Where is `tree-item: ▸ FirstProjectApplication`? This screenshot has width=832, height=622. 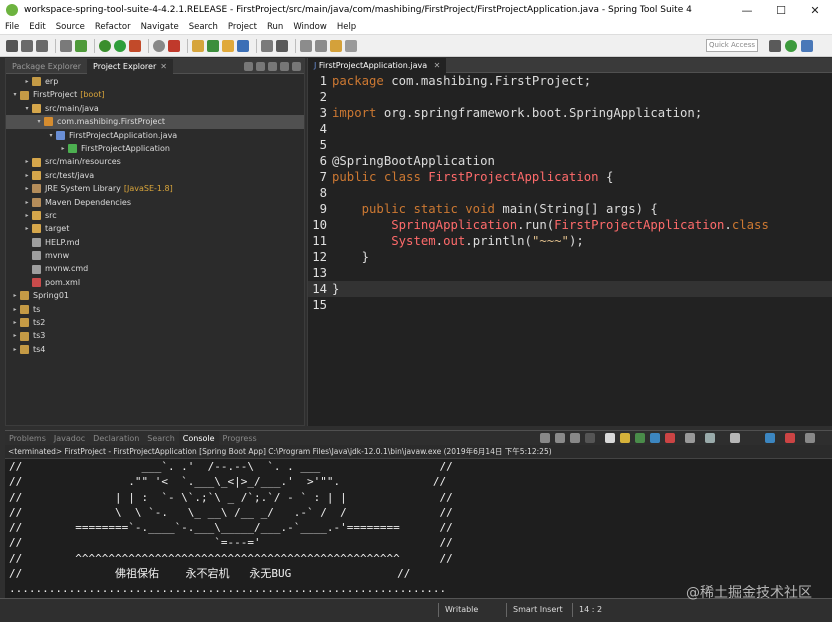
tree-item: ▸ FirstProjectApplication is located at coordinates (155, 148).